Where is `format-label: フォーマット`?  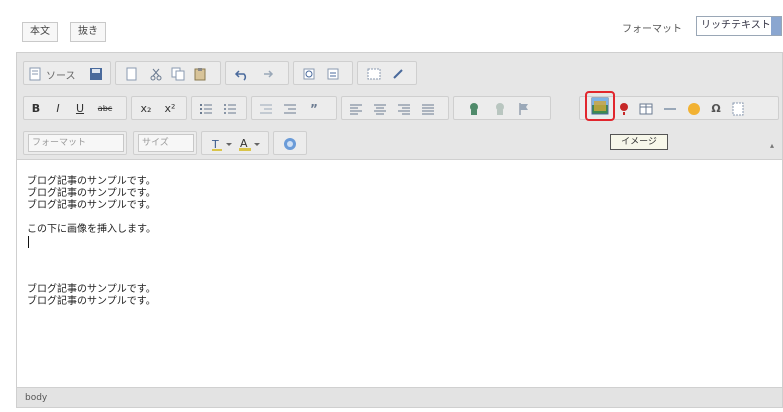 format-label: フォーマット is located at coordinates (652, 29).